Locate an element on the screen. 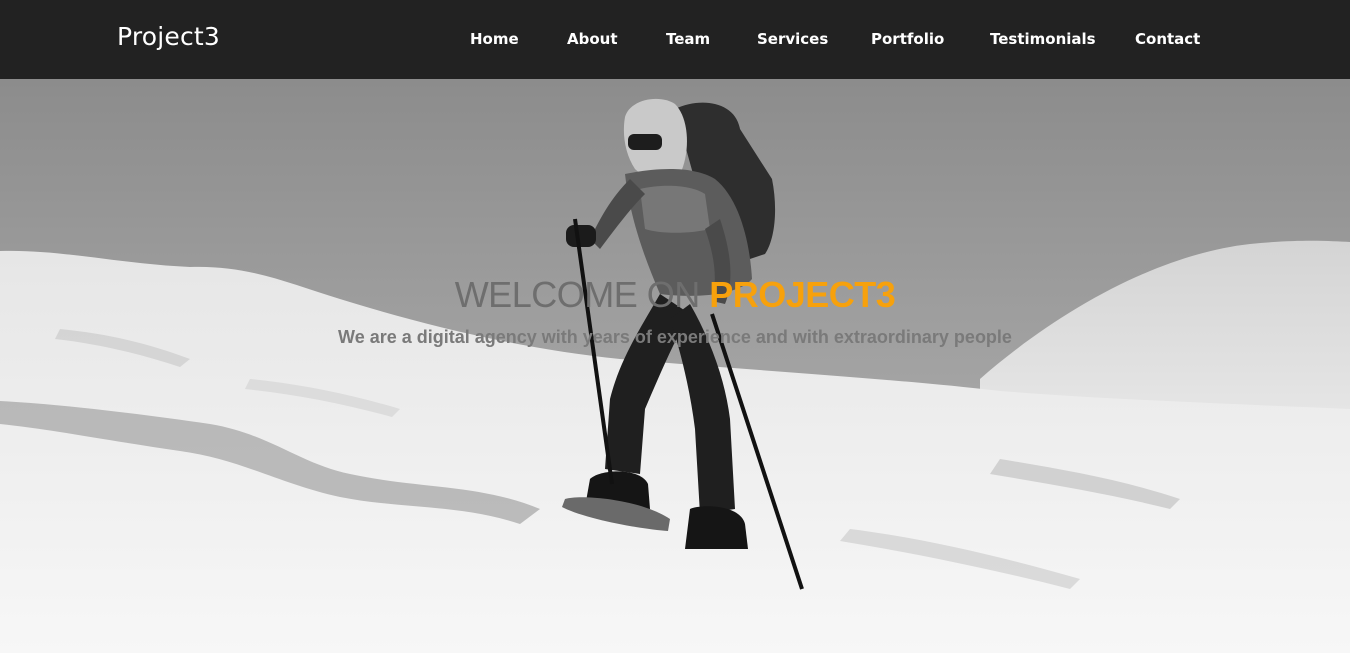 The width and height of the screenshot is (1350, 653). nav-link-team: Team is located at coordinates (688, 39).